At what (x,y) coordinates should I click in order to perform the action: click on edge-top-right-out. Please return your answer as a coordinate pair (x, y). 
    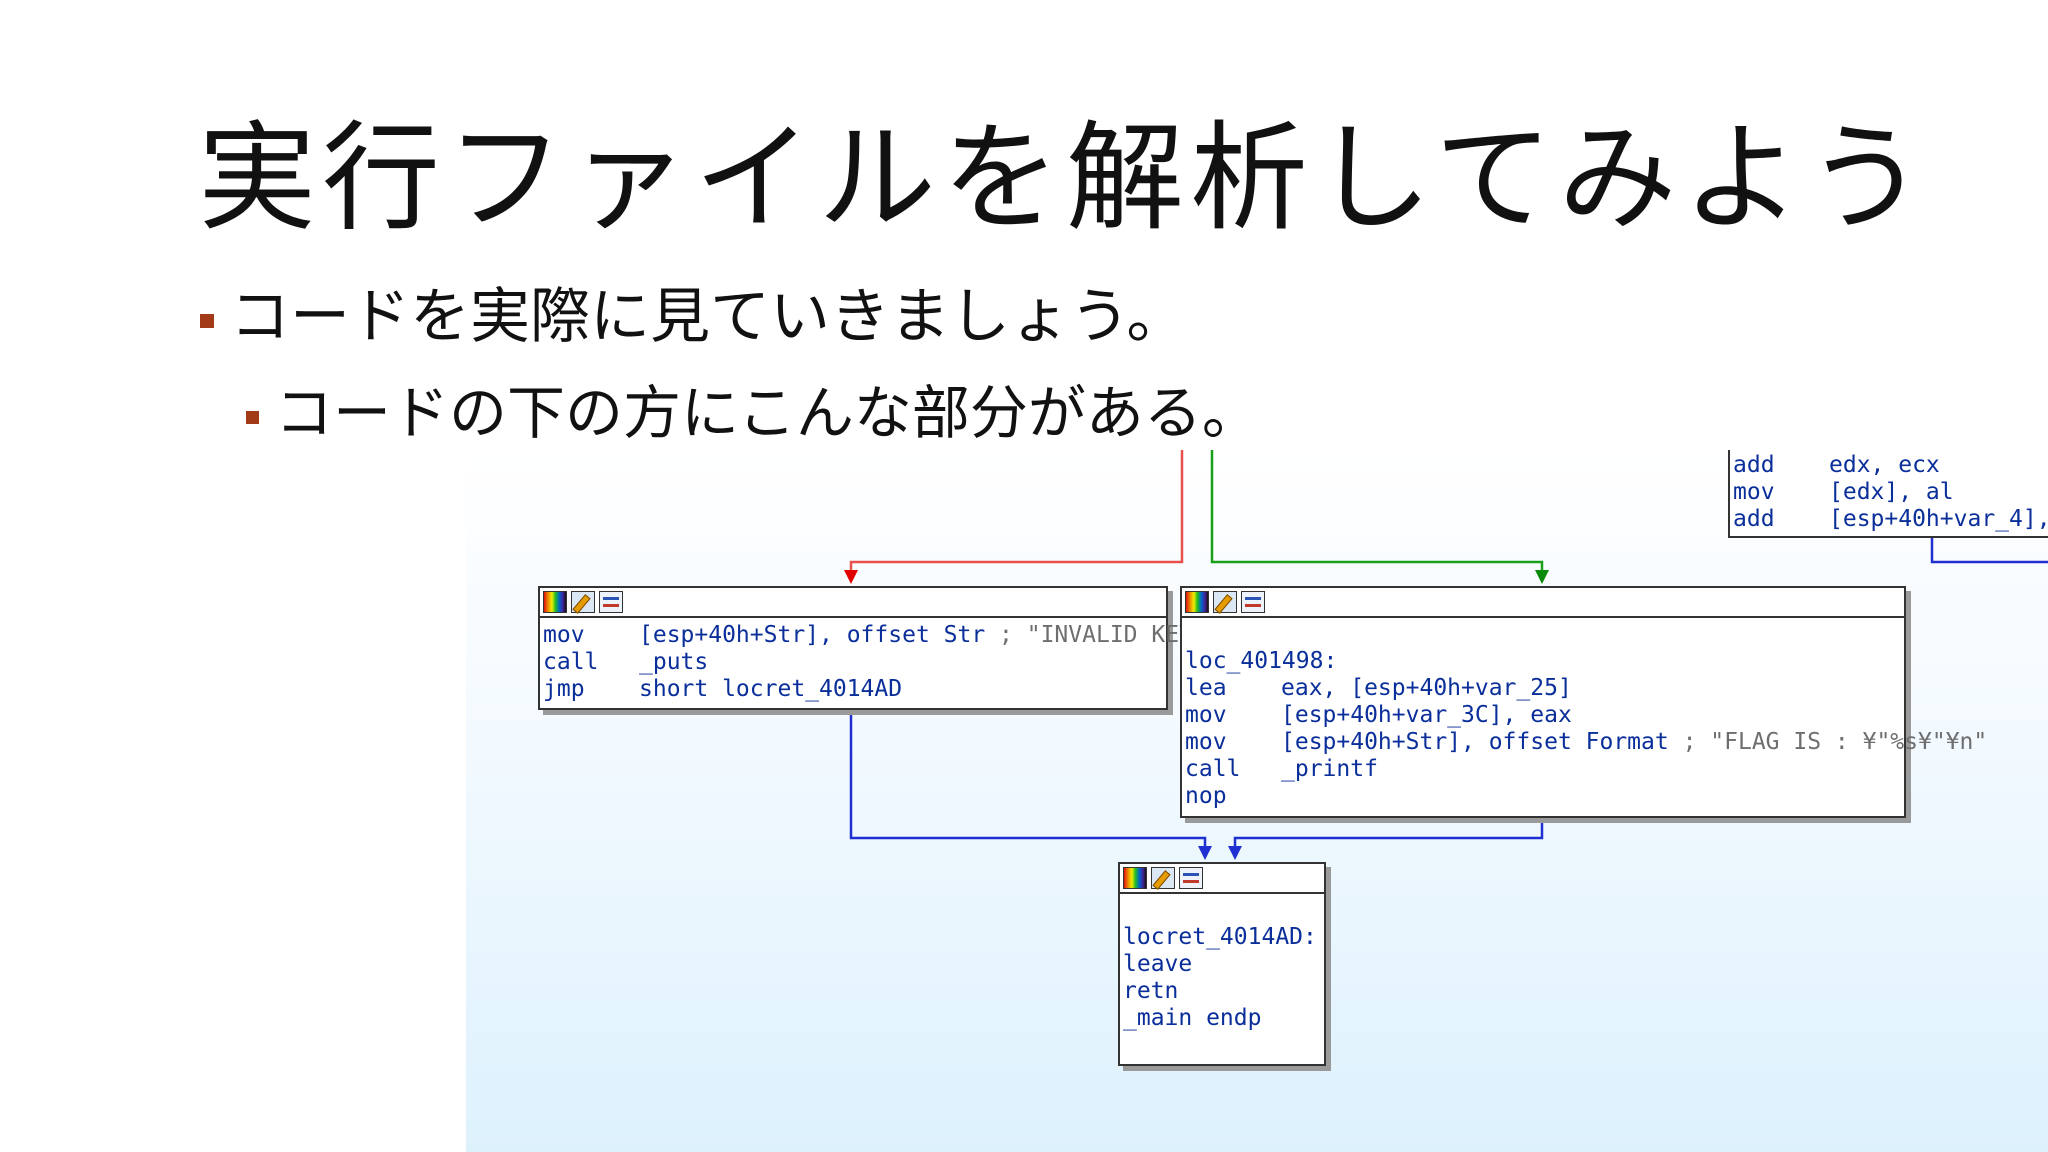
    Looking at the image, I should click on (1989, 550).